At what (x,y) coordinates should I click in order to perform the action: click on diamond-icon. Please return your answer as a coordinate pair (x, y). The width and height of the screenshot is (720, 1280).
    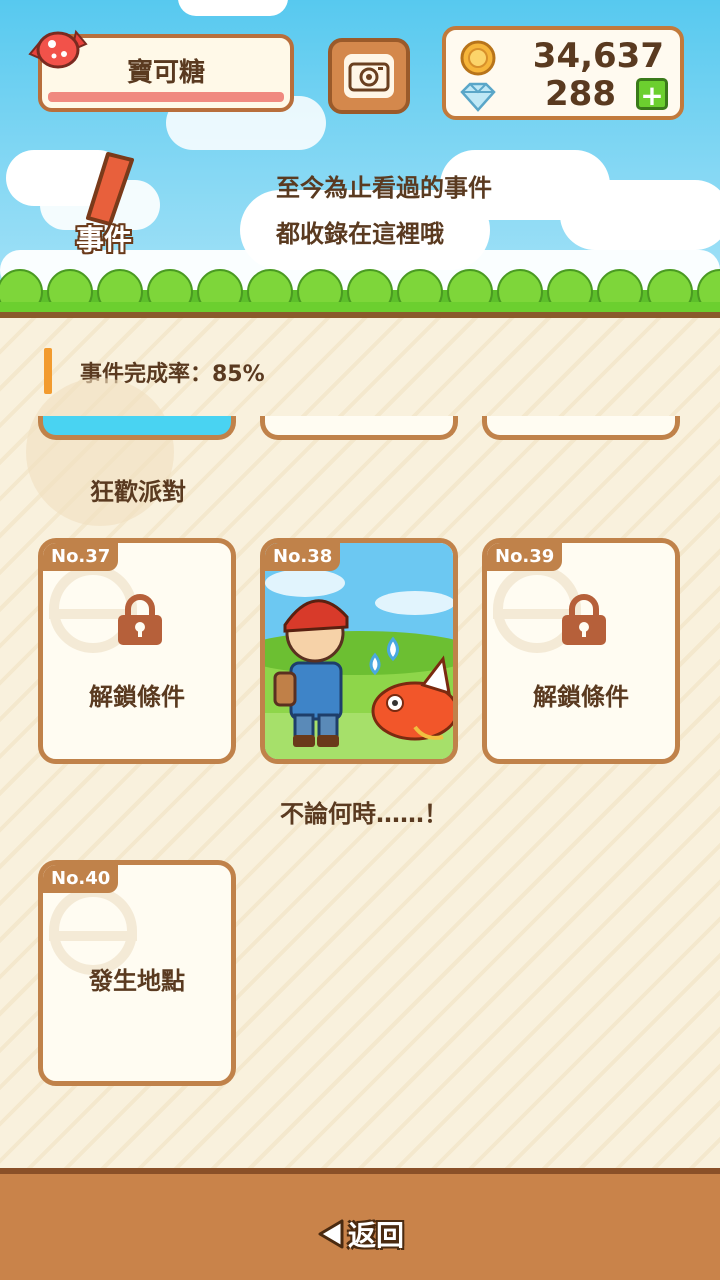
    Looking at the image, I should click on (478, 97).